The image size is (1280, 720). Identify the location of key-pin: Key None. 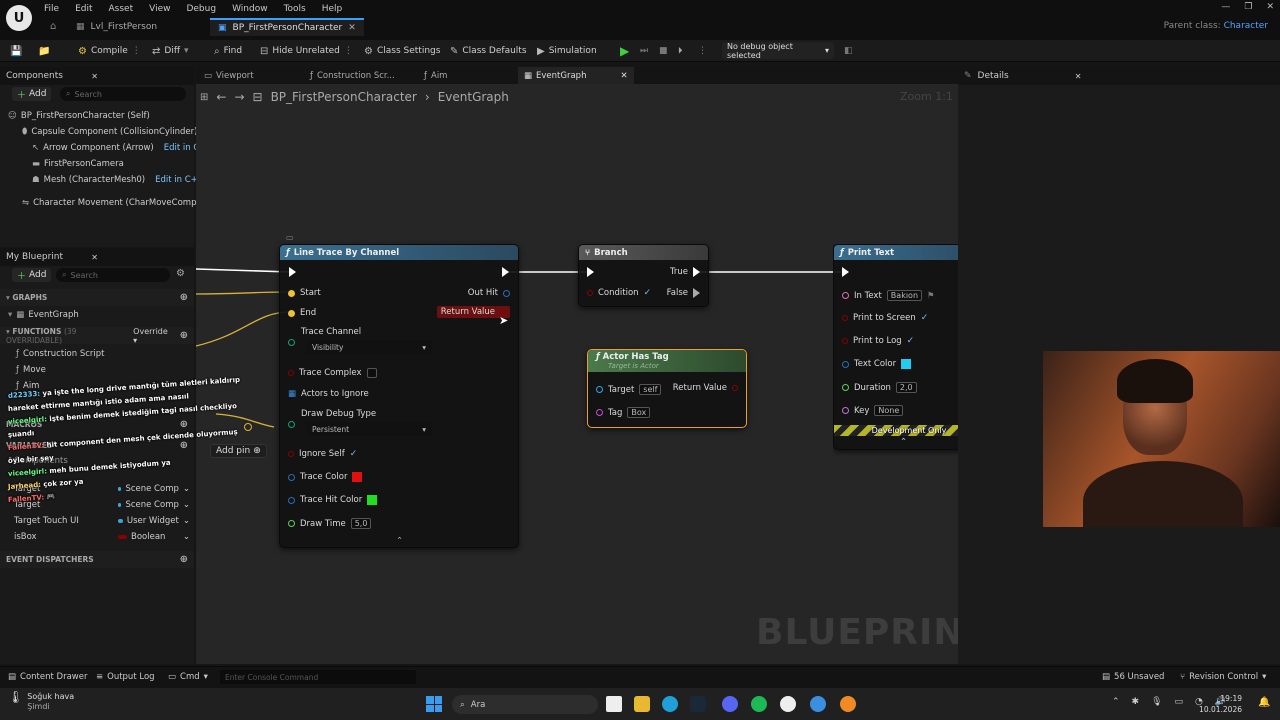
(873, 410).